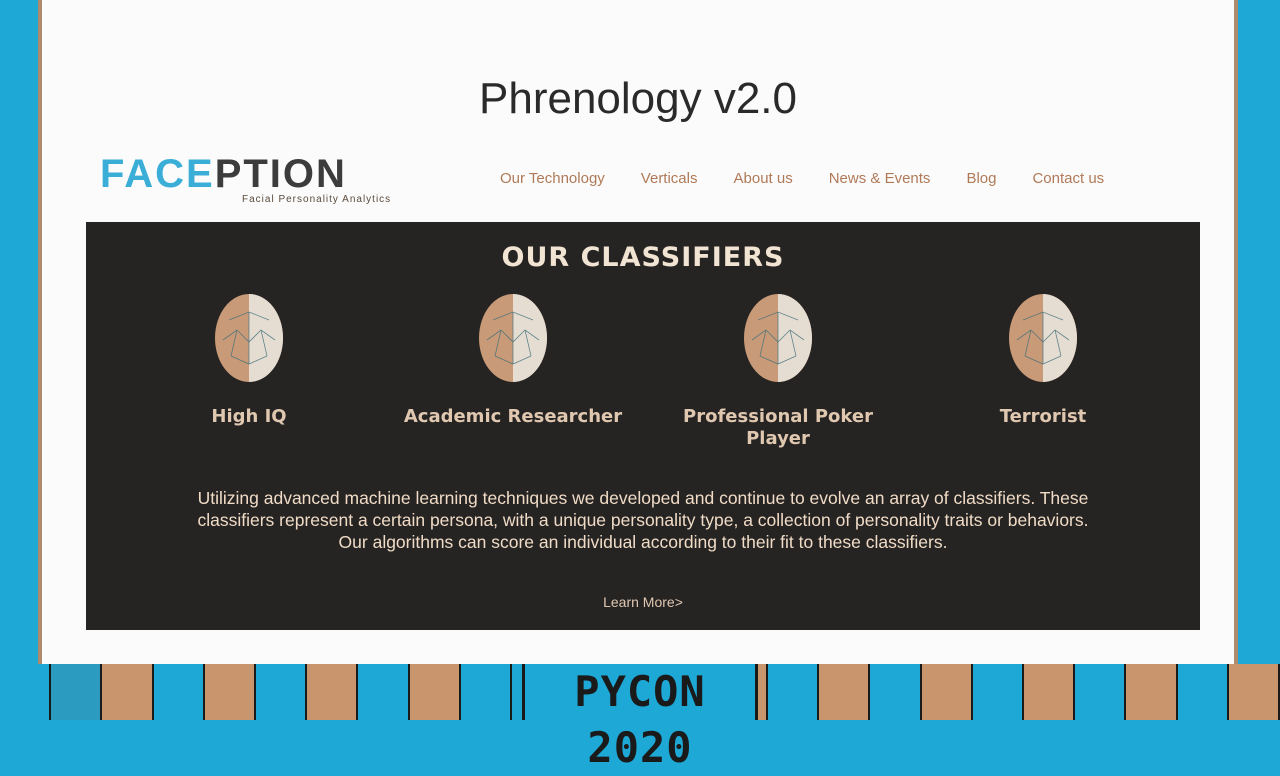 The image size is (1280, 776). Describe the element at coordinates (513, 416) in the screenshot. I see `classifier-label: Academic Researcher` at that location.